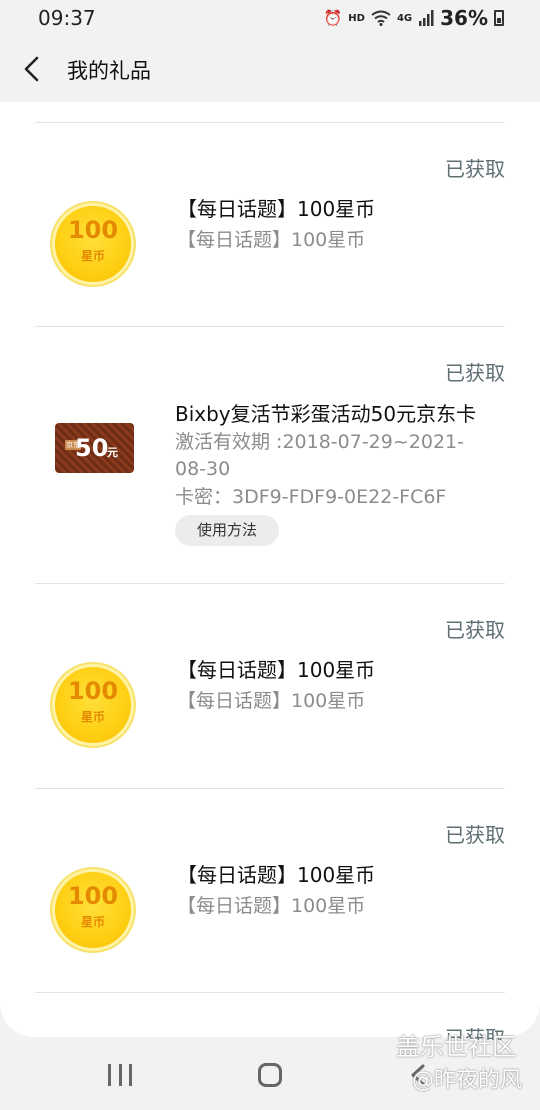 The image size is (540, 1110). I want to click on how-to-use-button: 使用方法, so click(227, 530).